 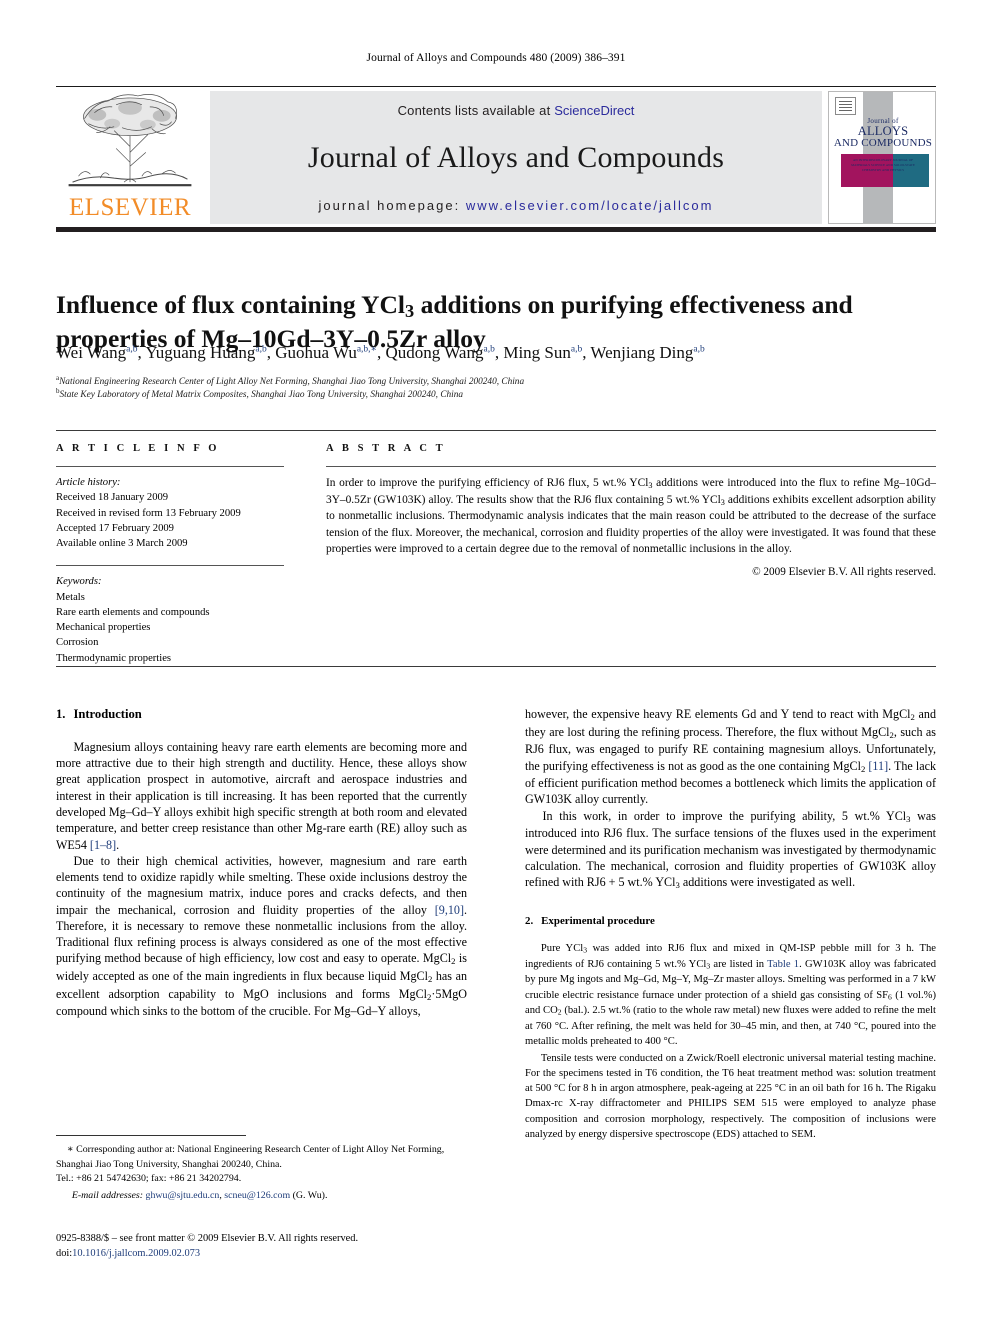 I want to click on email-link-primary: ghwu@sjtu.edu.cn, so click(x=183, y=1195).